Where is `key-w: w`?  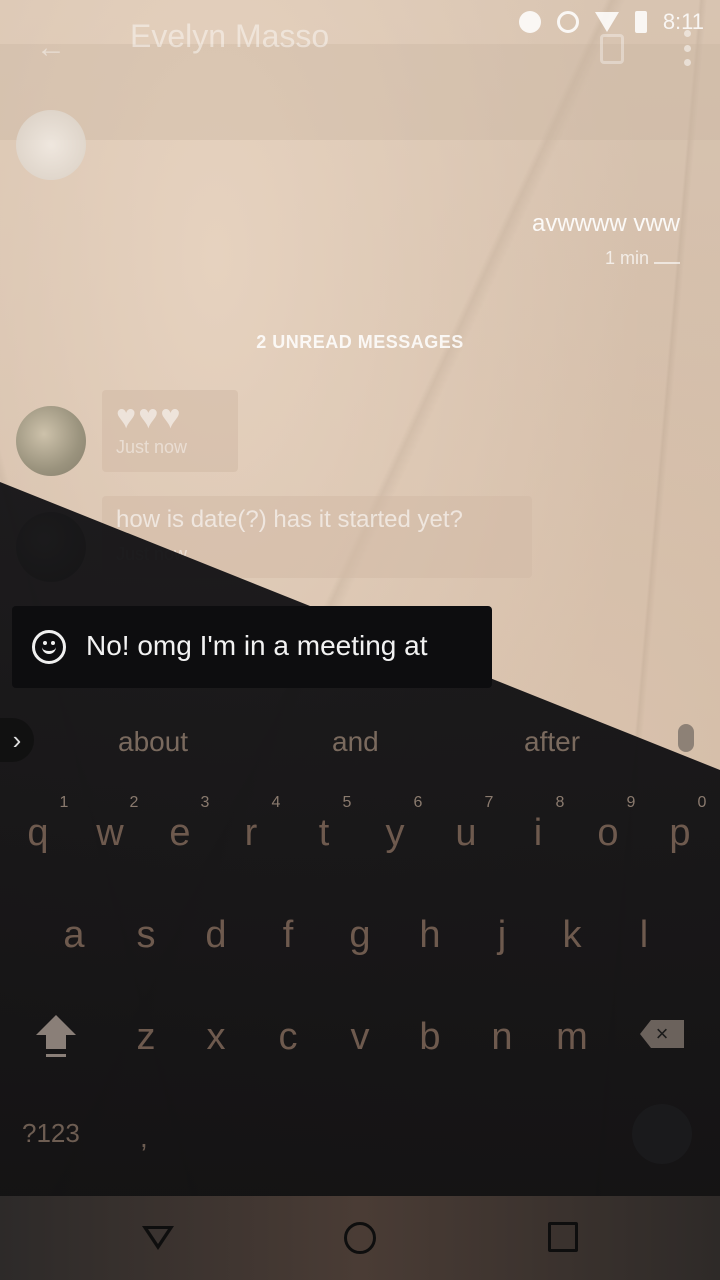
key-w: w is located at coordinates (110, 833).